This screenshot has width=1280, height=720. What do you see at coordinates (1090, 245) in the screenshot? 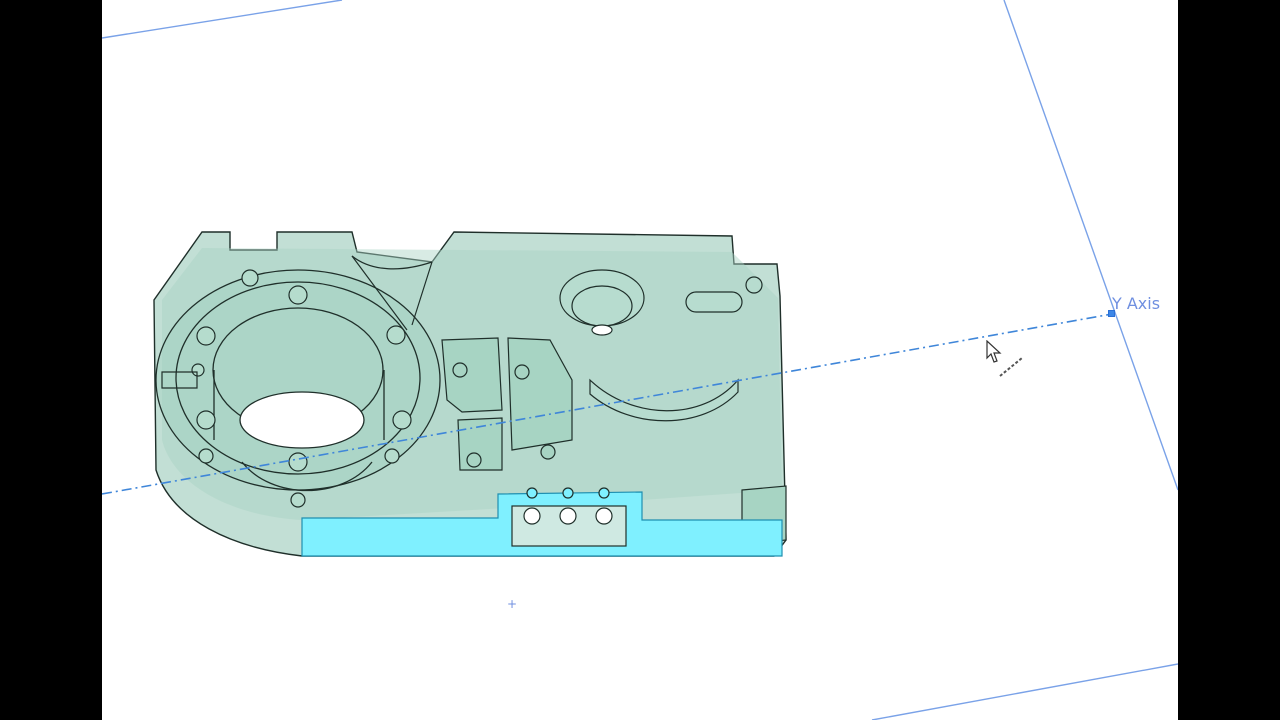
I see `plane-edge-right` at bounding box center [1090, 245].